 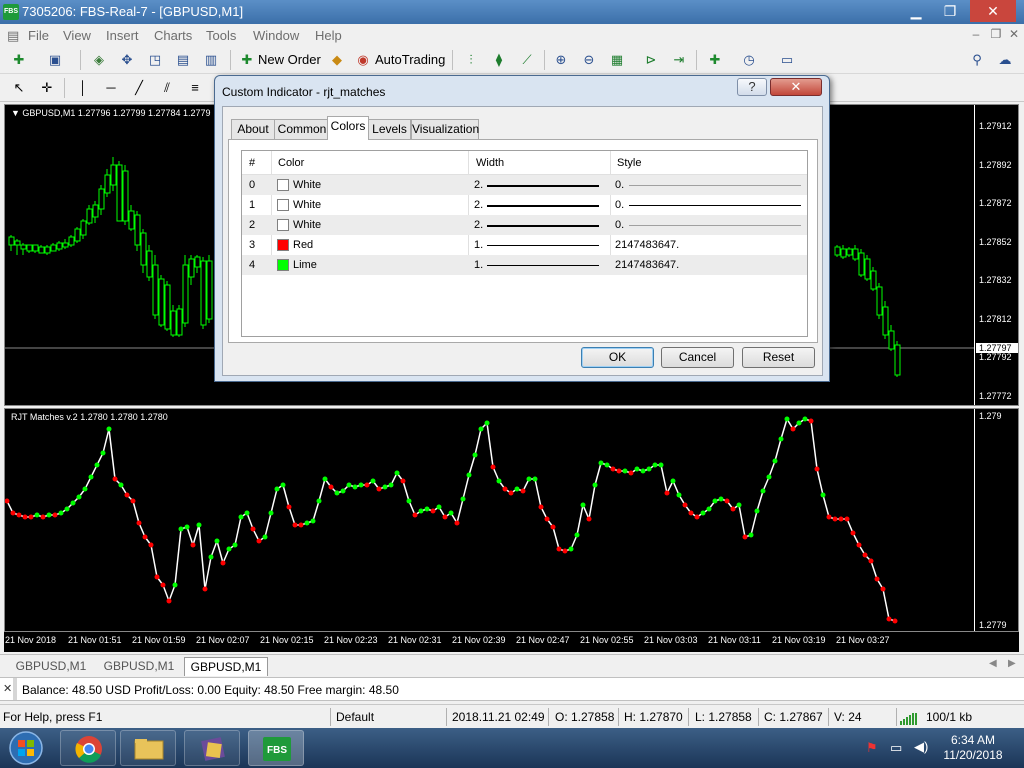 I want to click on menu-tools: Tools, so click(x=221, y=35).